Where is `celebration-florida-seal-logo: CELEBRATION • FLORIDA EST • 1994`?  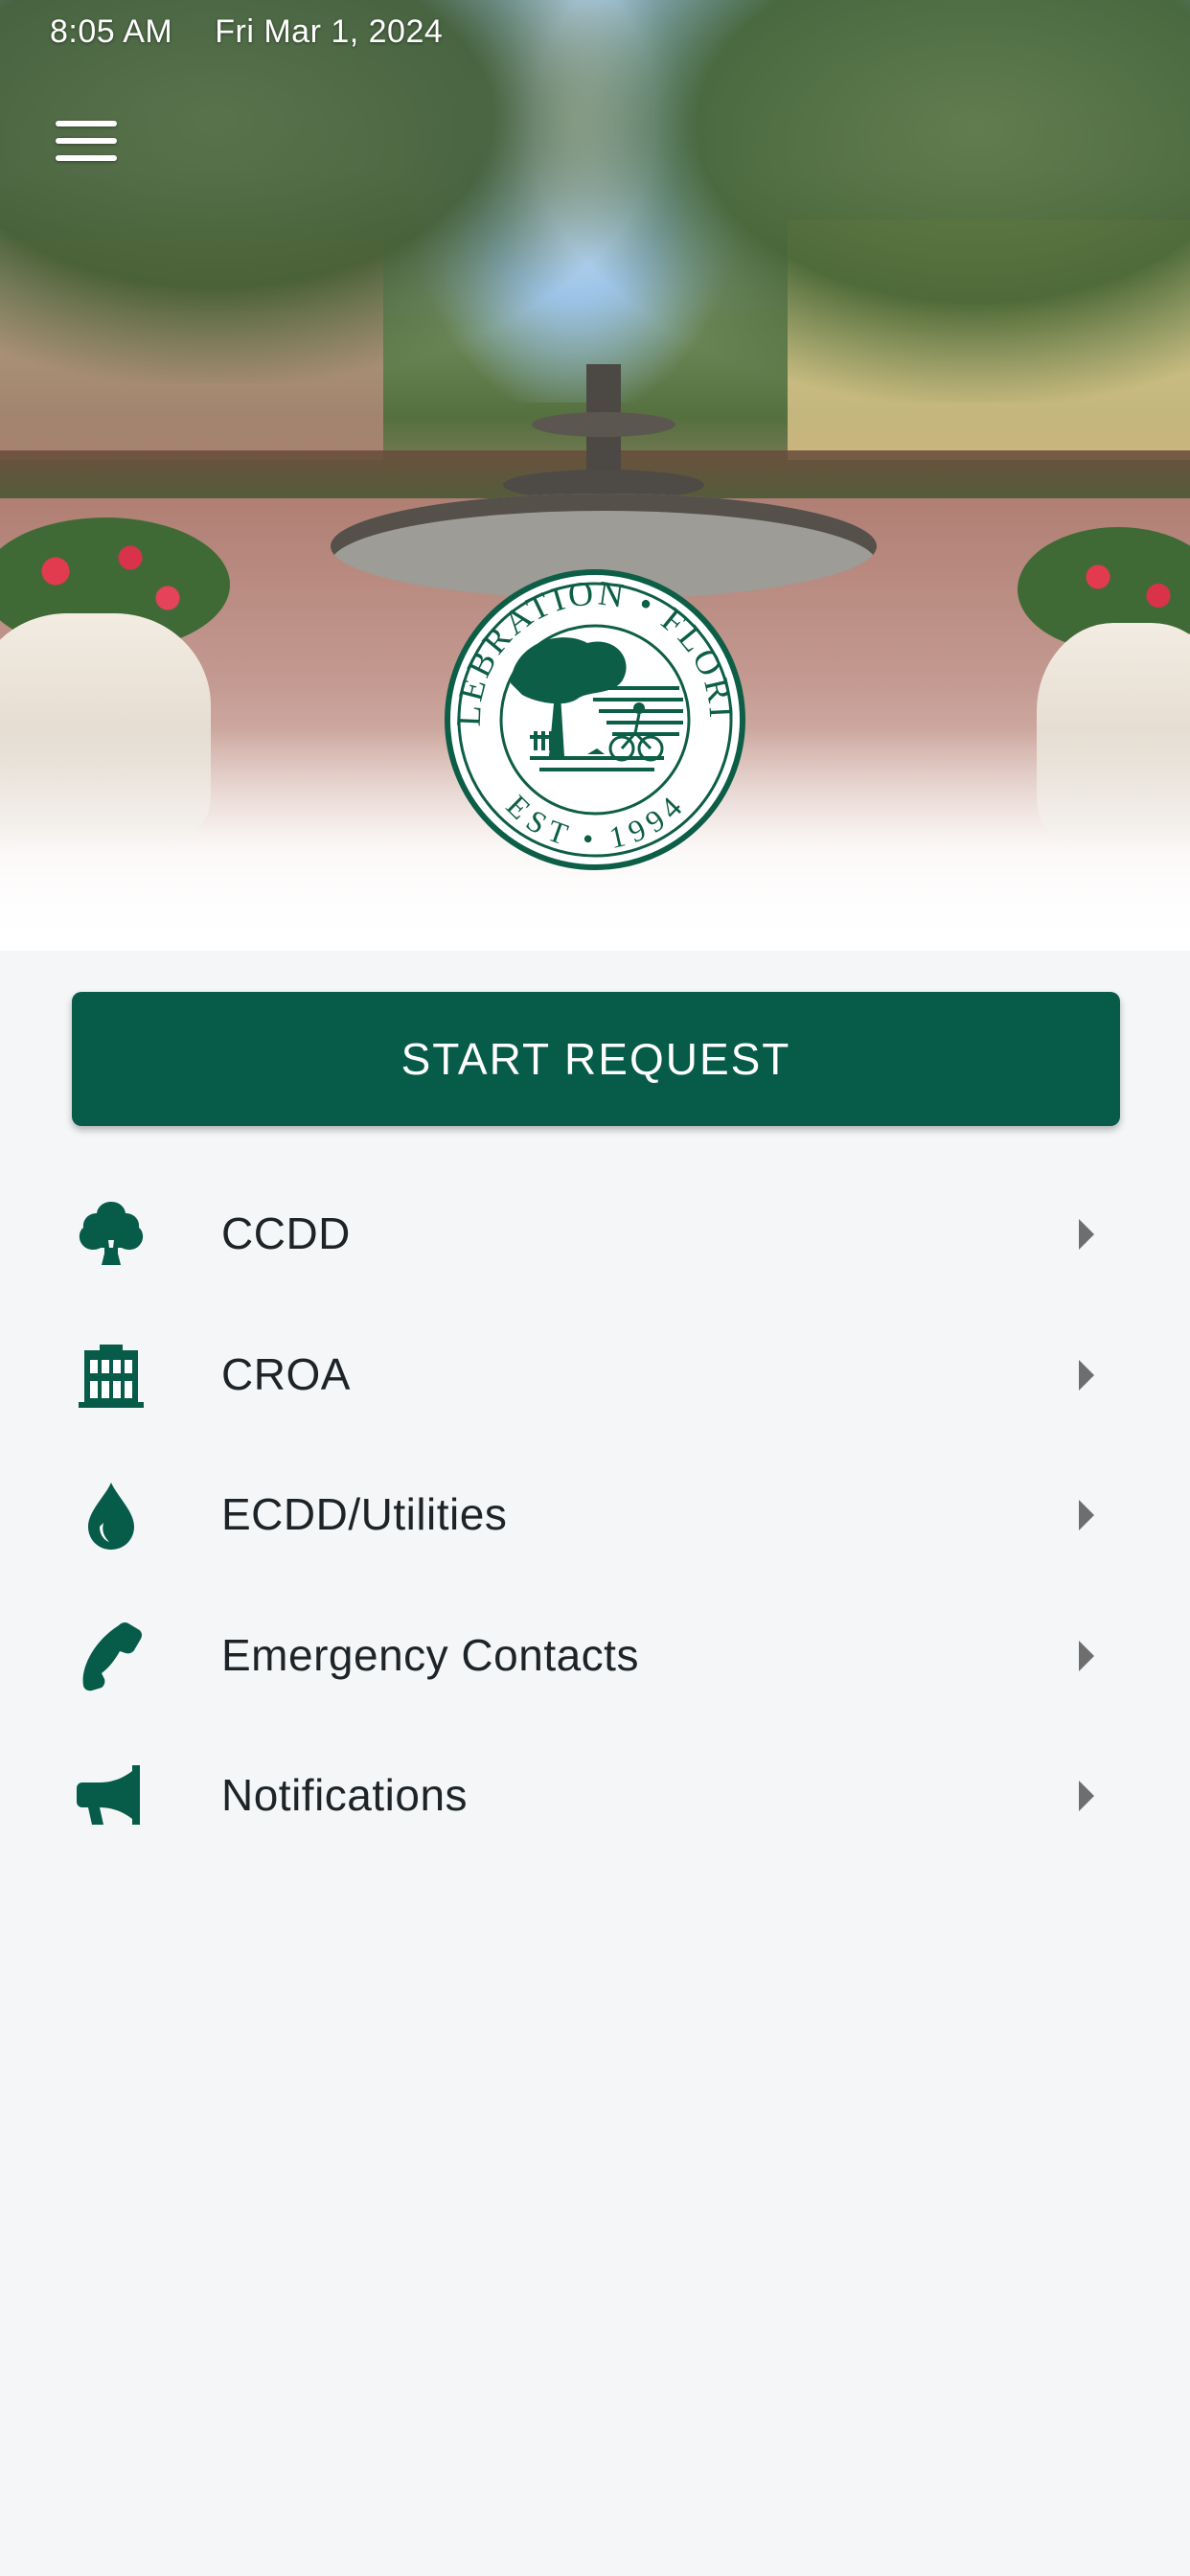
celebration-florida-seal-logo: CELEBRATION • FLORIDA EST • 1994 is located at coordinates (594, 719).